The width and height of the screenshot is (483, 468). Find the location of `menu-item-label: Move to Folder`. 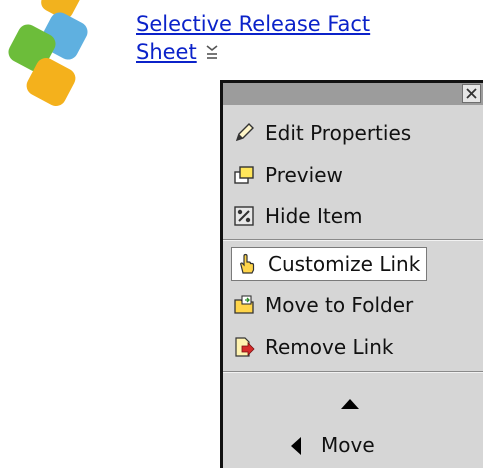

menu-item-label: Move to Folder is located at coordinates (339, 305).